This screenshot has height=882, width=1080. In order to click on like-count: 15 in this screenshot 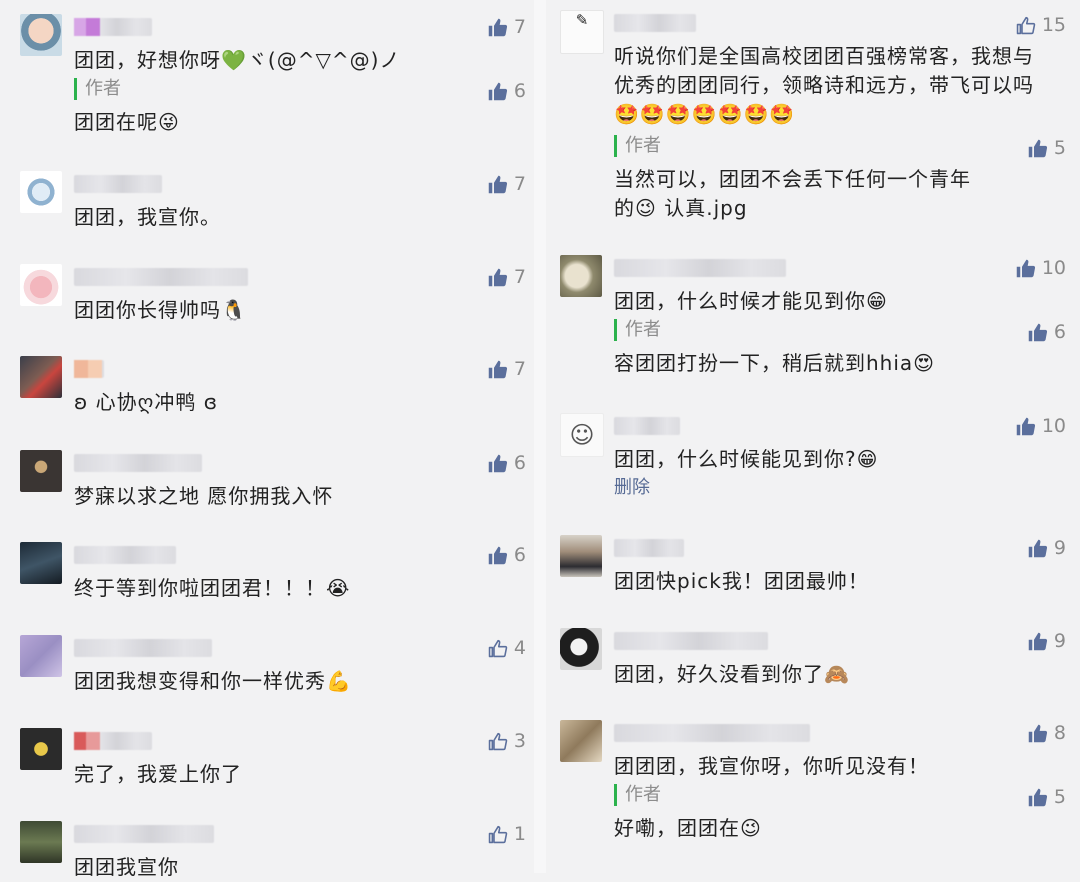, I will do `click(1053, 25)`.